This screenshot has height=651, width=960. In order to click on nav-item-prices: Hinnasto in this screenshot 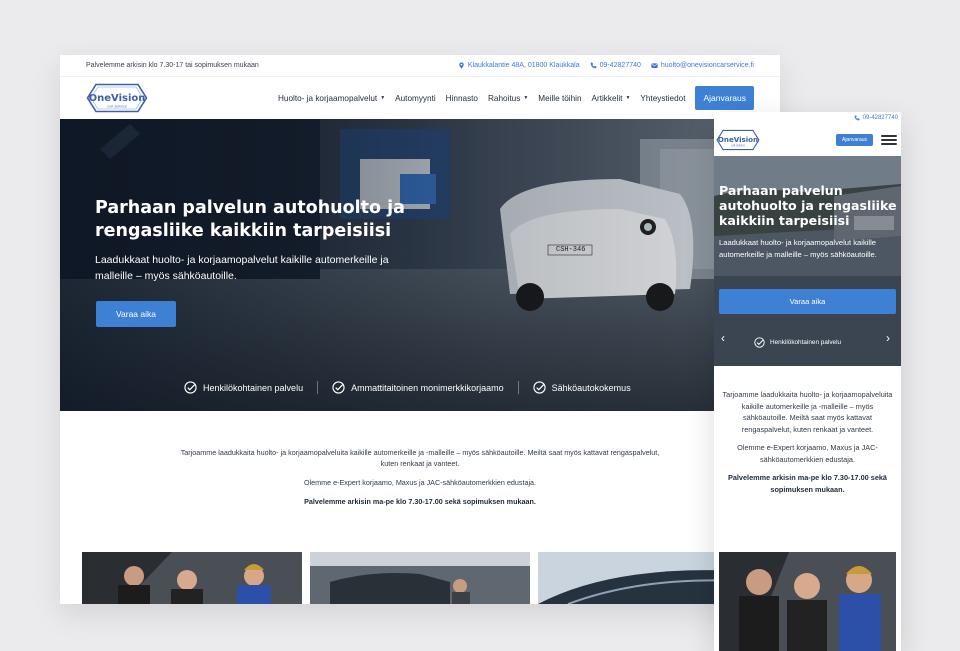, I will do `click(462, 98)`.